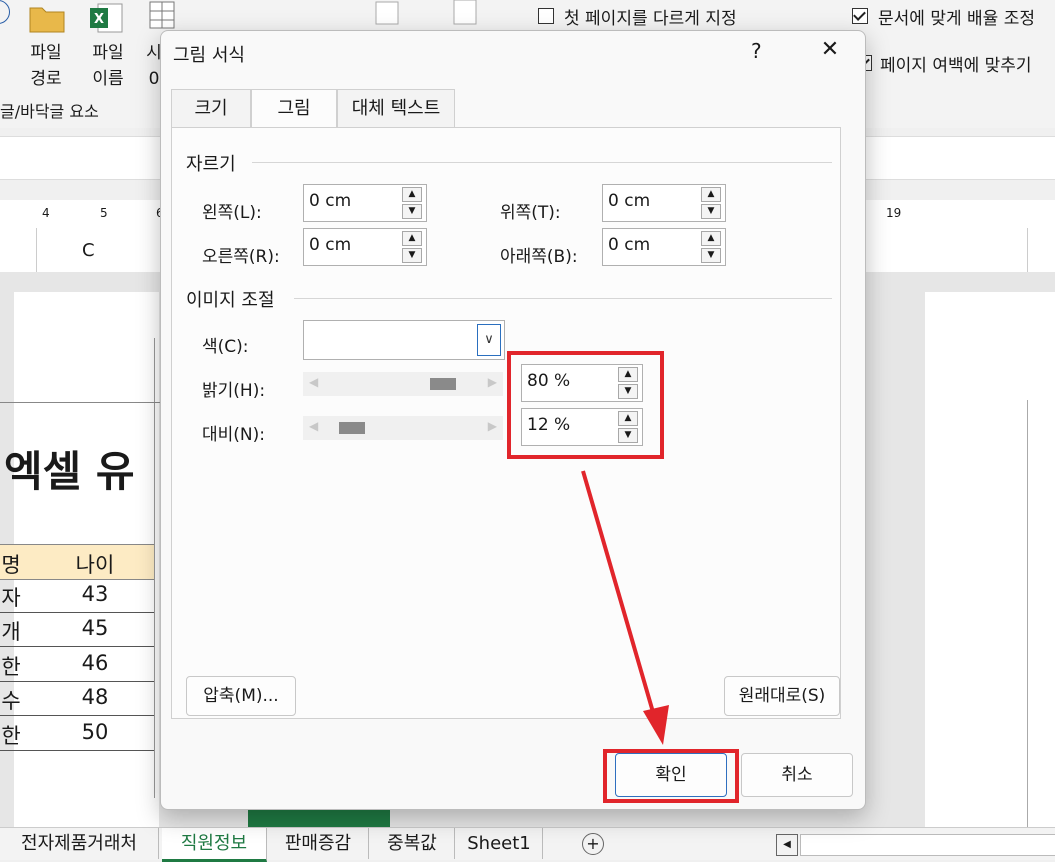 The image size is (1055, 862). What do you see at coordinates (95, 731) in the screenshot?
I see `age-cell: 50` at bounding box center [95, 731].